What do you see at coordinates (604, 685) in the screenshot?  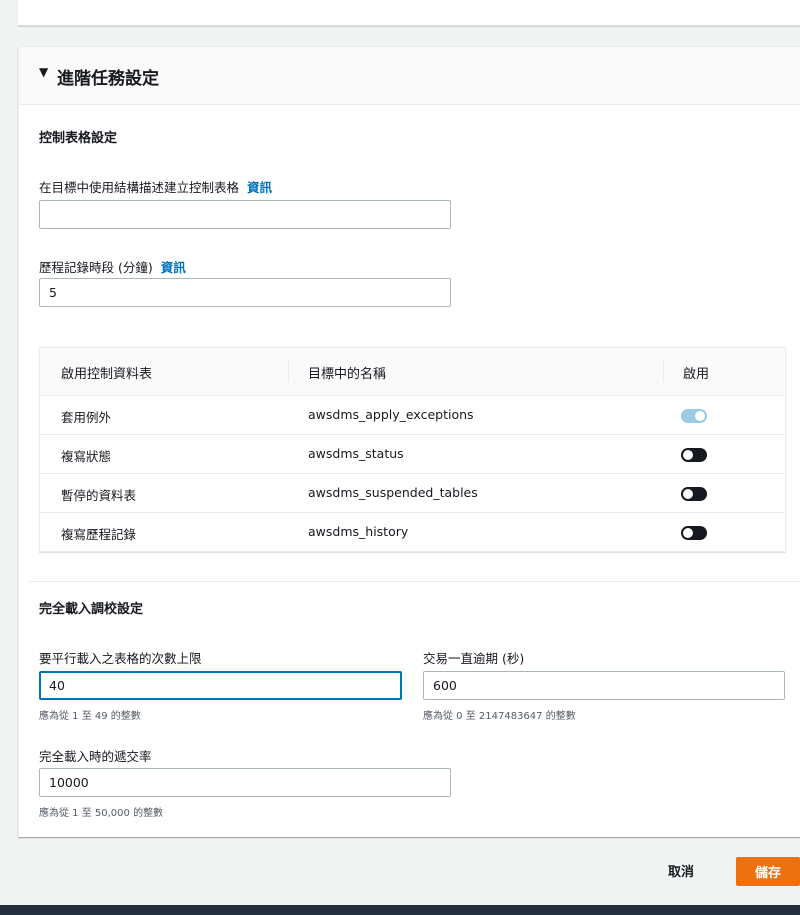 I see `transaction-timeout-input` at bounding box center [604, 685].